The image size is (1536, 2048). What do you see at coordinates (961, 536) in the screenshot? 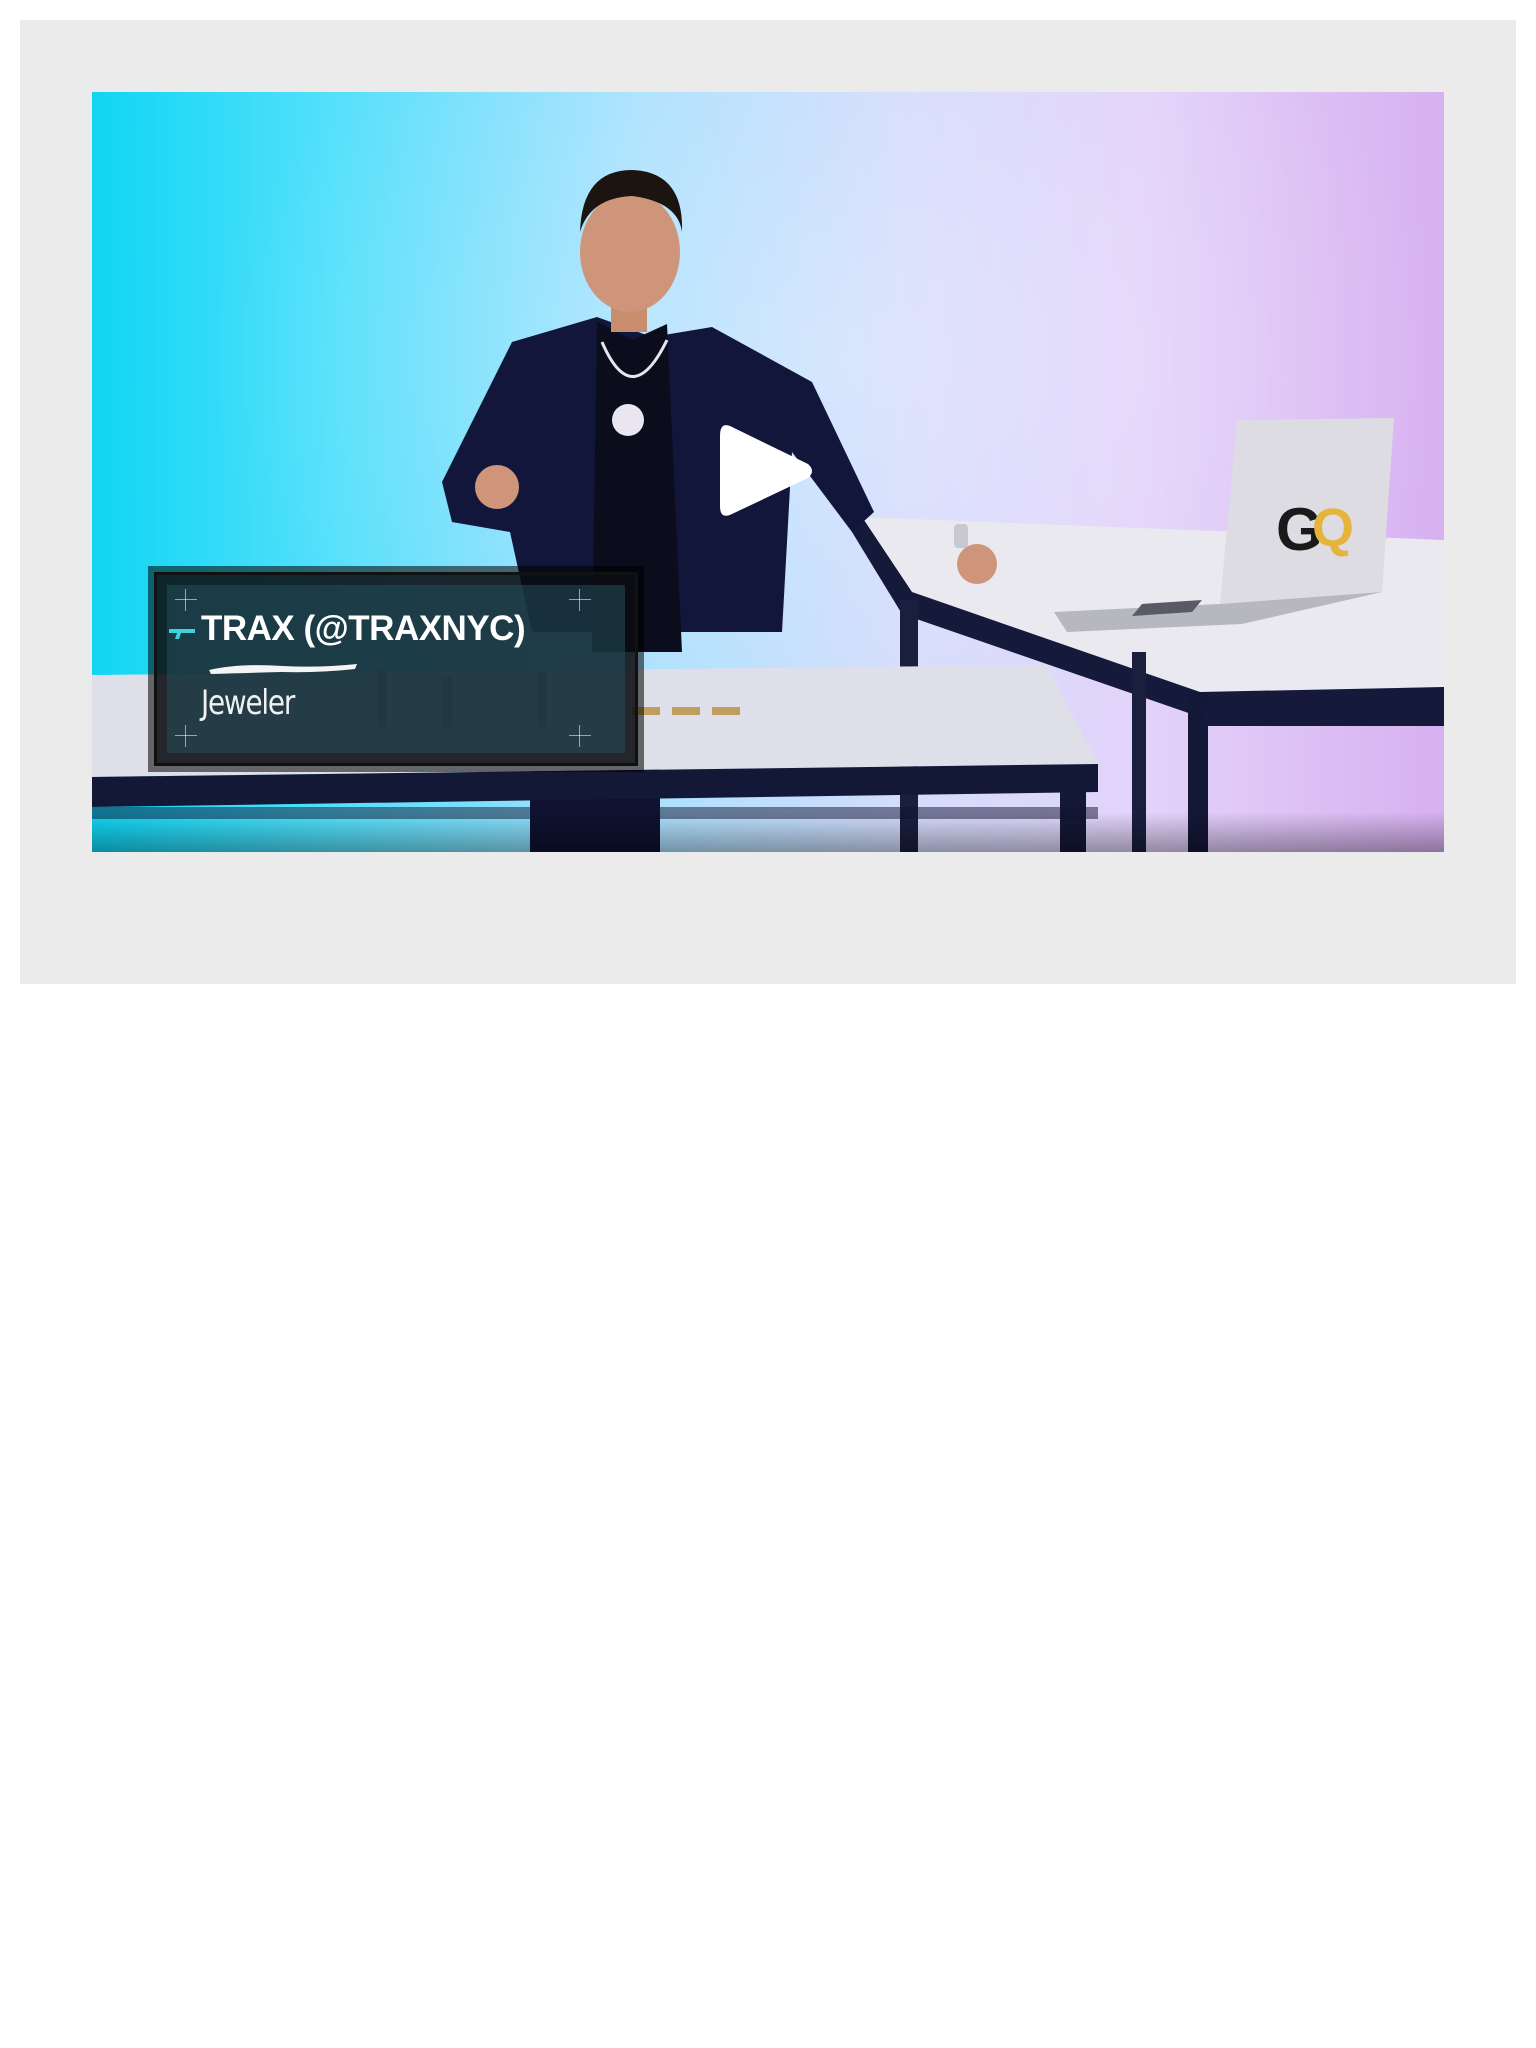
I see `person-watch` at bounding box center [961, 536].